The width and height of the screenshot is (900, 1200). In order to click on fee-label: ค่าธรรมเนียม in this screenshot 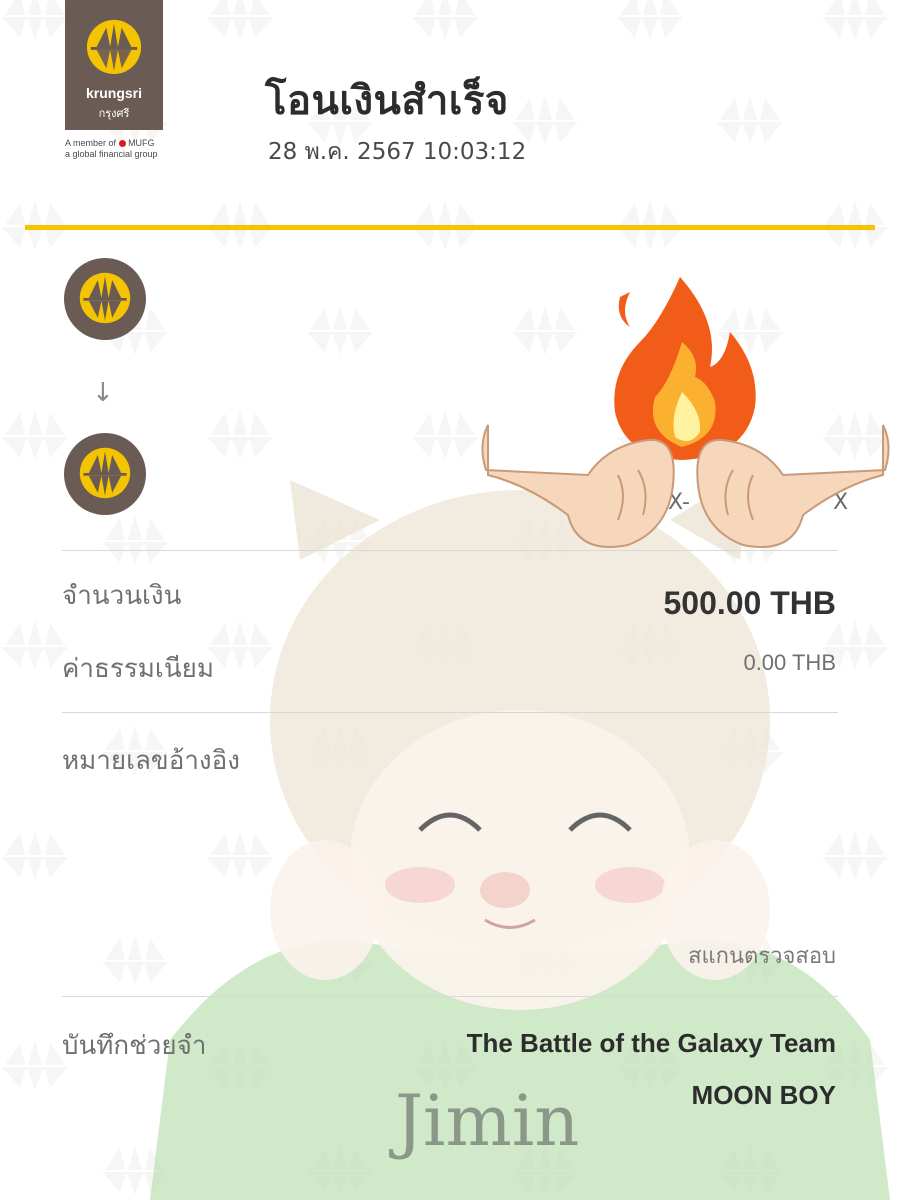, I will do `click(138, 669)`.